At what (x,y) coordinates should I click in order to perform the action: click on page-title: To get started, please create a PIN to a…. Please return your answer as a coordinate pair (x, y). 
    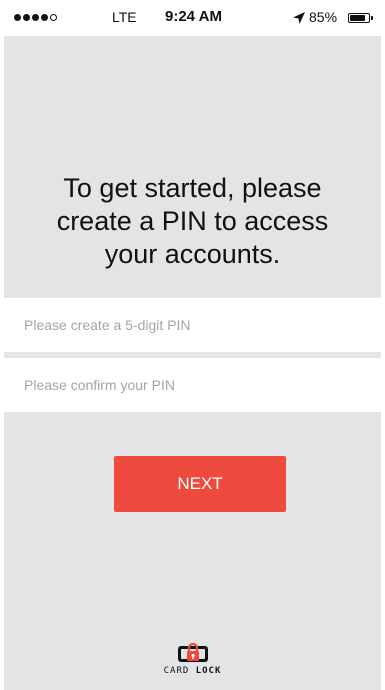
    Looking at the image, I should click on (192, 221).